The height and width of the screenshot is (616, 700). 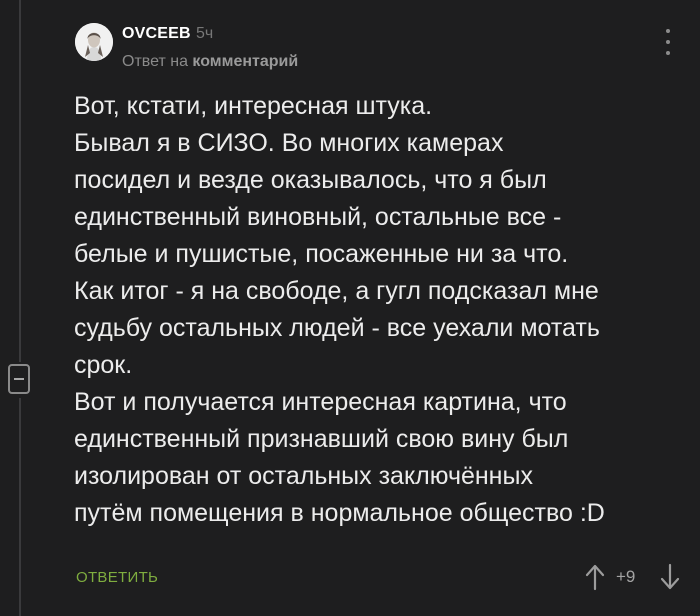 I want to click on comment-timestamp: 5ч, so click(x=205, y=33).